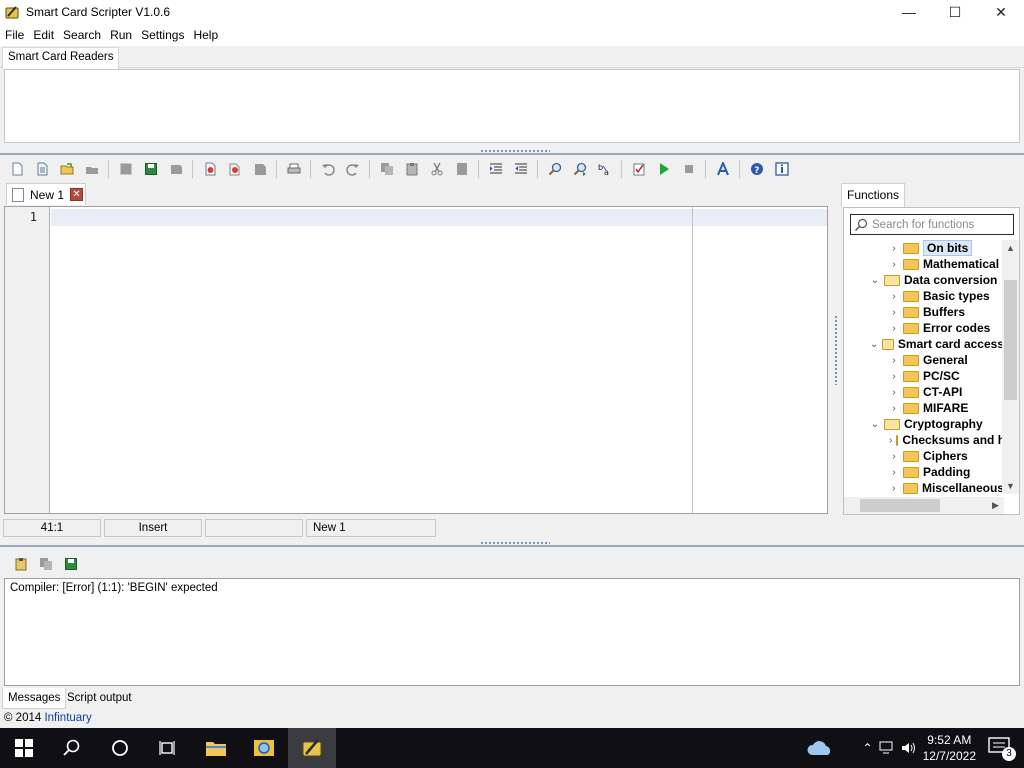 The width and height of the screenshot is (1024, 768). What do you see at coordinates (496, 169) in the screenshot?
I see `indent-button` at bounding box center [496, 169].